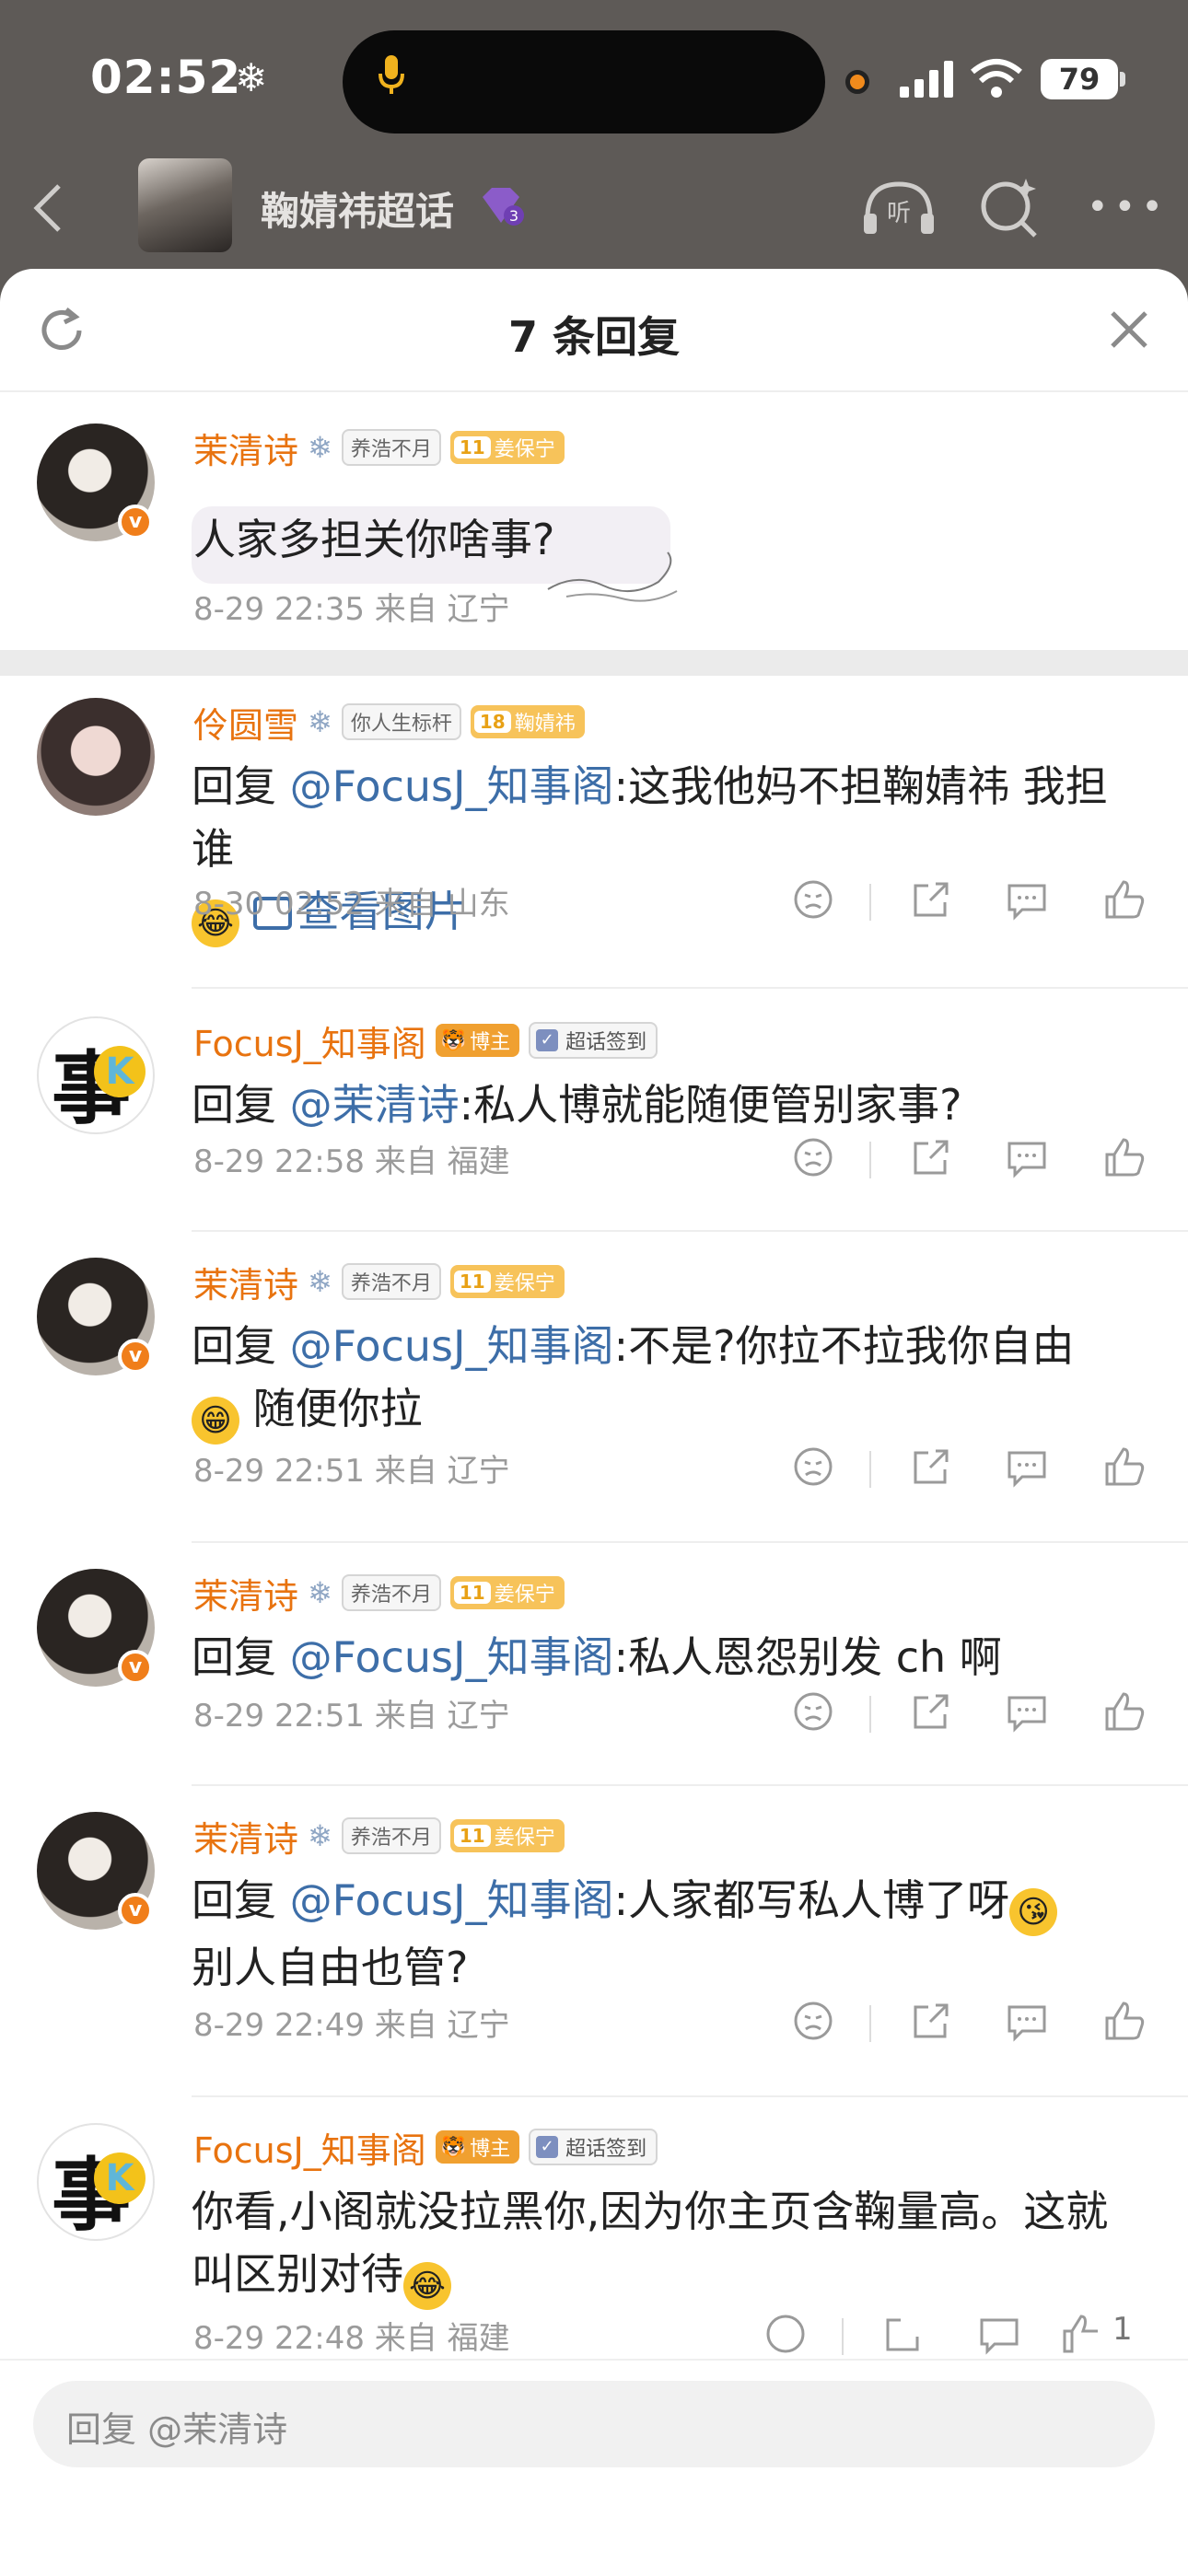 Image resolution: width=1188 pixels, height=2576 pixels. Describe the element at coordinates (584, 81) in the screenshot. I see `dynamic-island` at that location.